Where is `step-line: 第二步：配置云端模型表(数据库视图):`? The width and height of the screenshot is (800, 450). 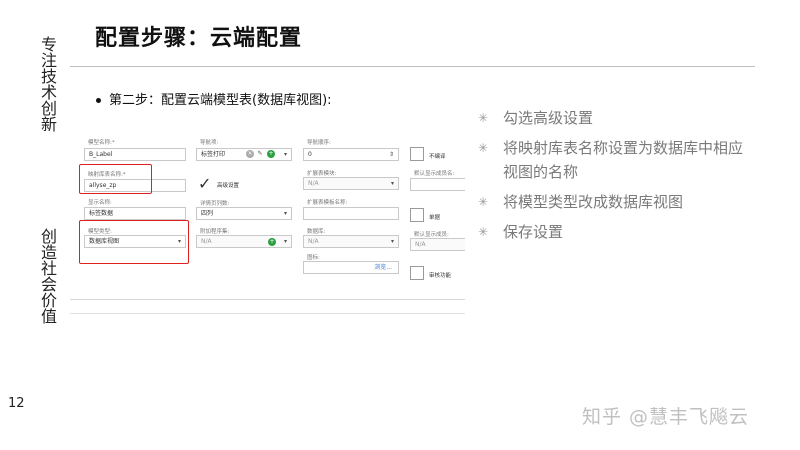 step-line: 第二步：配置云端模型表(数据库视图): is located at coordinates (214, 98).